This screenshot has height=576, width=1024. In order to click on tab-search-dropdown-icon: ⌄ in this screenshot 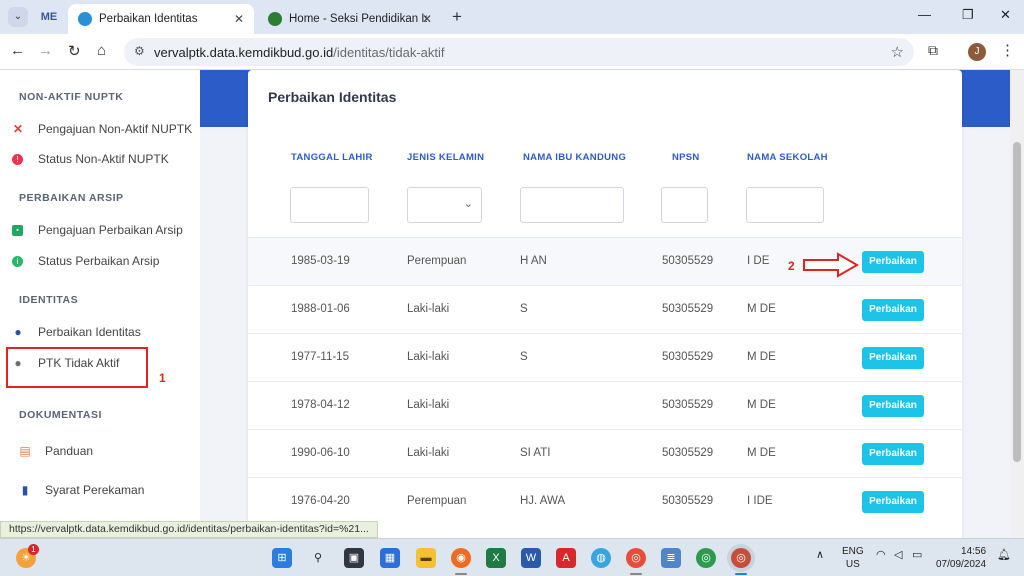, I will do `click(18, 17)`.